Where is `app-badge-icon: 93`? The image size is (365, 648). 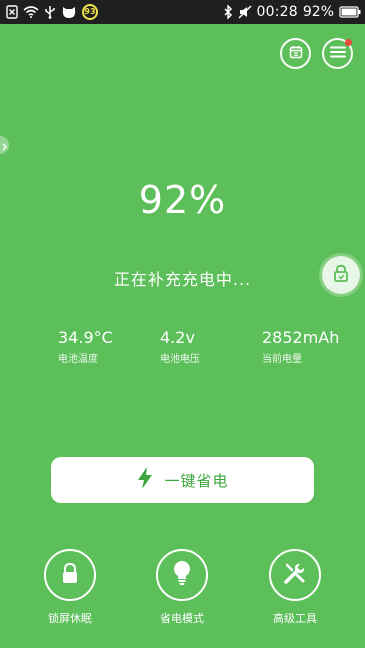
app-badge-icon: 93 is located at coordinates (90, 12).